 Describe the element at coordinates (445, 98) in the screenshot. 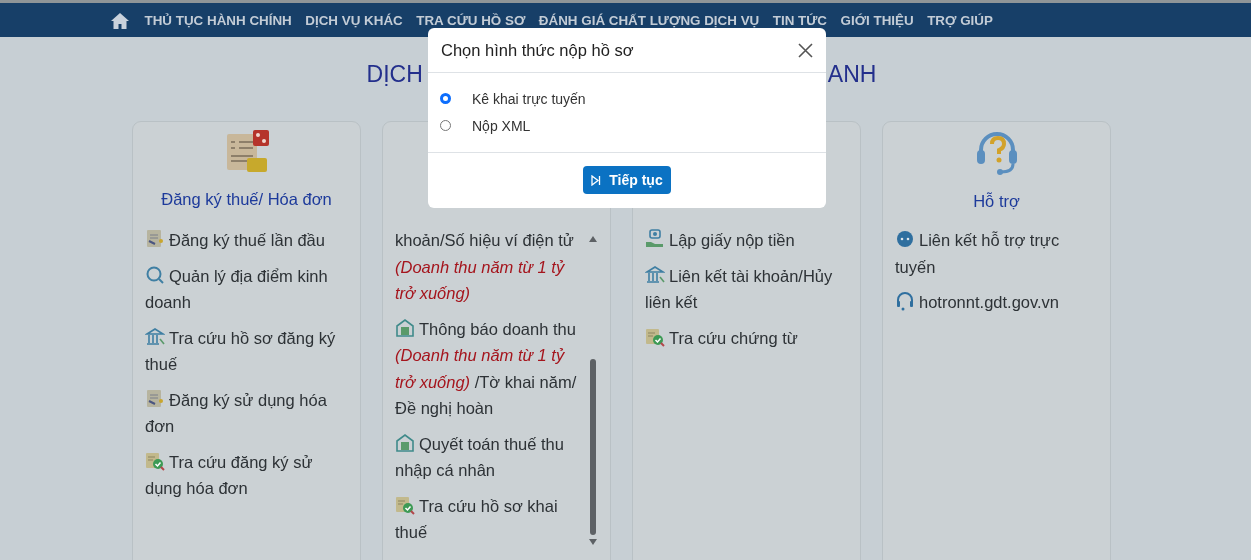

I see `radio-button` at that location.